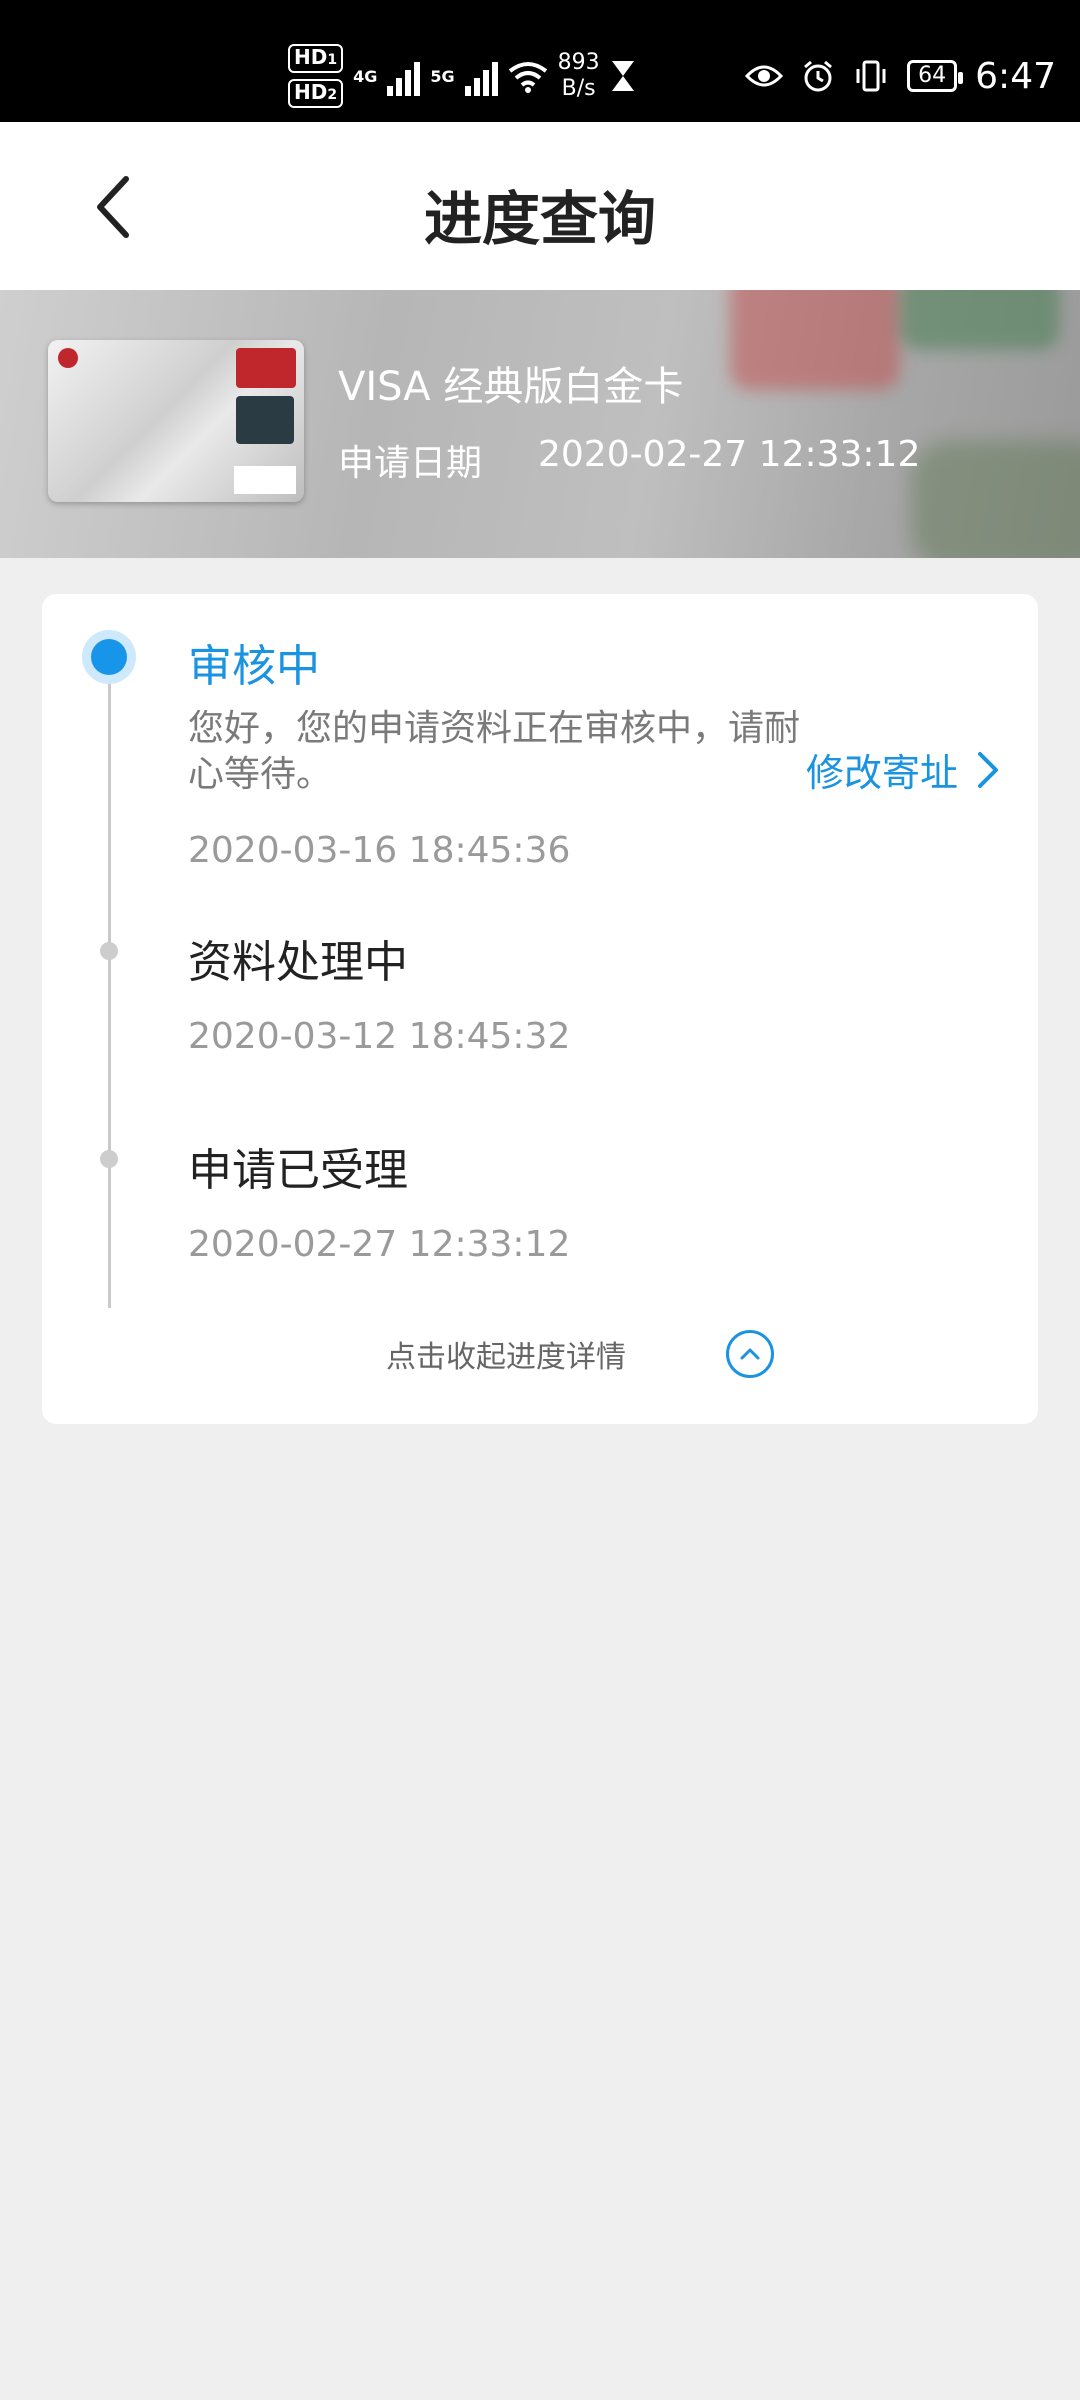 The height and width of the screenshot is (2400, 1080). What do you see at coordinates (882, 773) in the screenshot?
I see `modify-address-label: 修改寄址` at bounding box center [882, 773].